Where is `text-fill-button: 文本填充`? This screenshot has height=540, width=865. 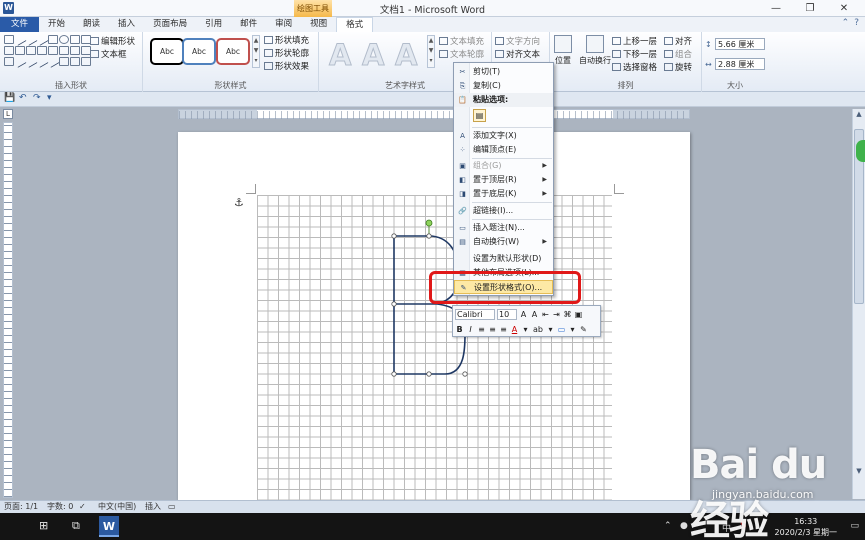
text-fill-button: 文本填充 is located at coordinates (461, 41).